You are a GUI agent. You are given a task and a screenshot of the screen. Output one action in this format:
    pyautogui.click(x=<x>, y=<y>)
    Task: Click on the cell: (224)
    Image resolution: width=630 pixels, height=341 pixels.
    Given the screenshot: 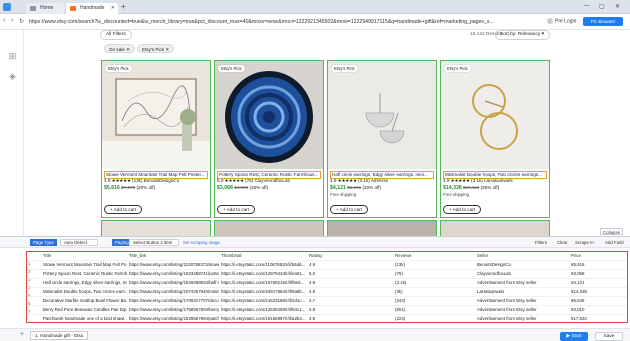 What is the action you would take?
    pyautogui.click(x=434, y=318)
    